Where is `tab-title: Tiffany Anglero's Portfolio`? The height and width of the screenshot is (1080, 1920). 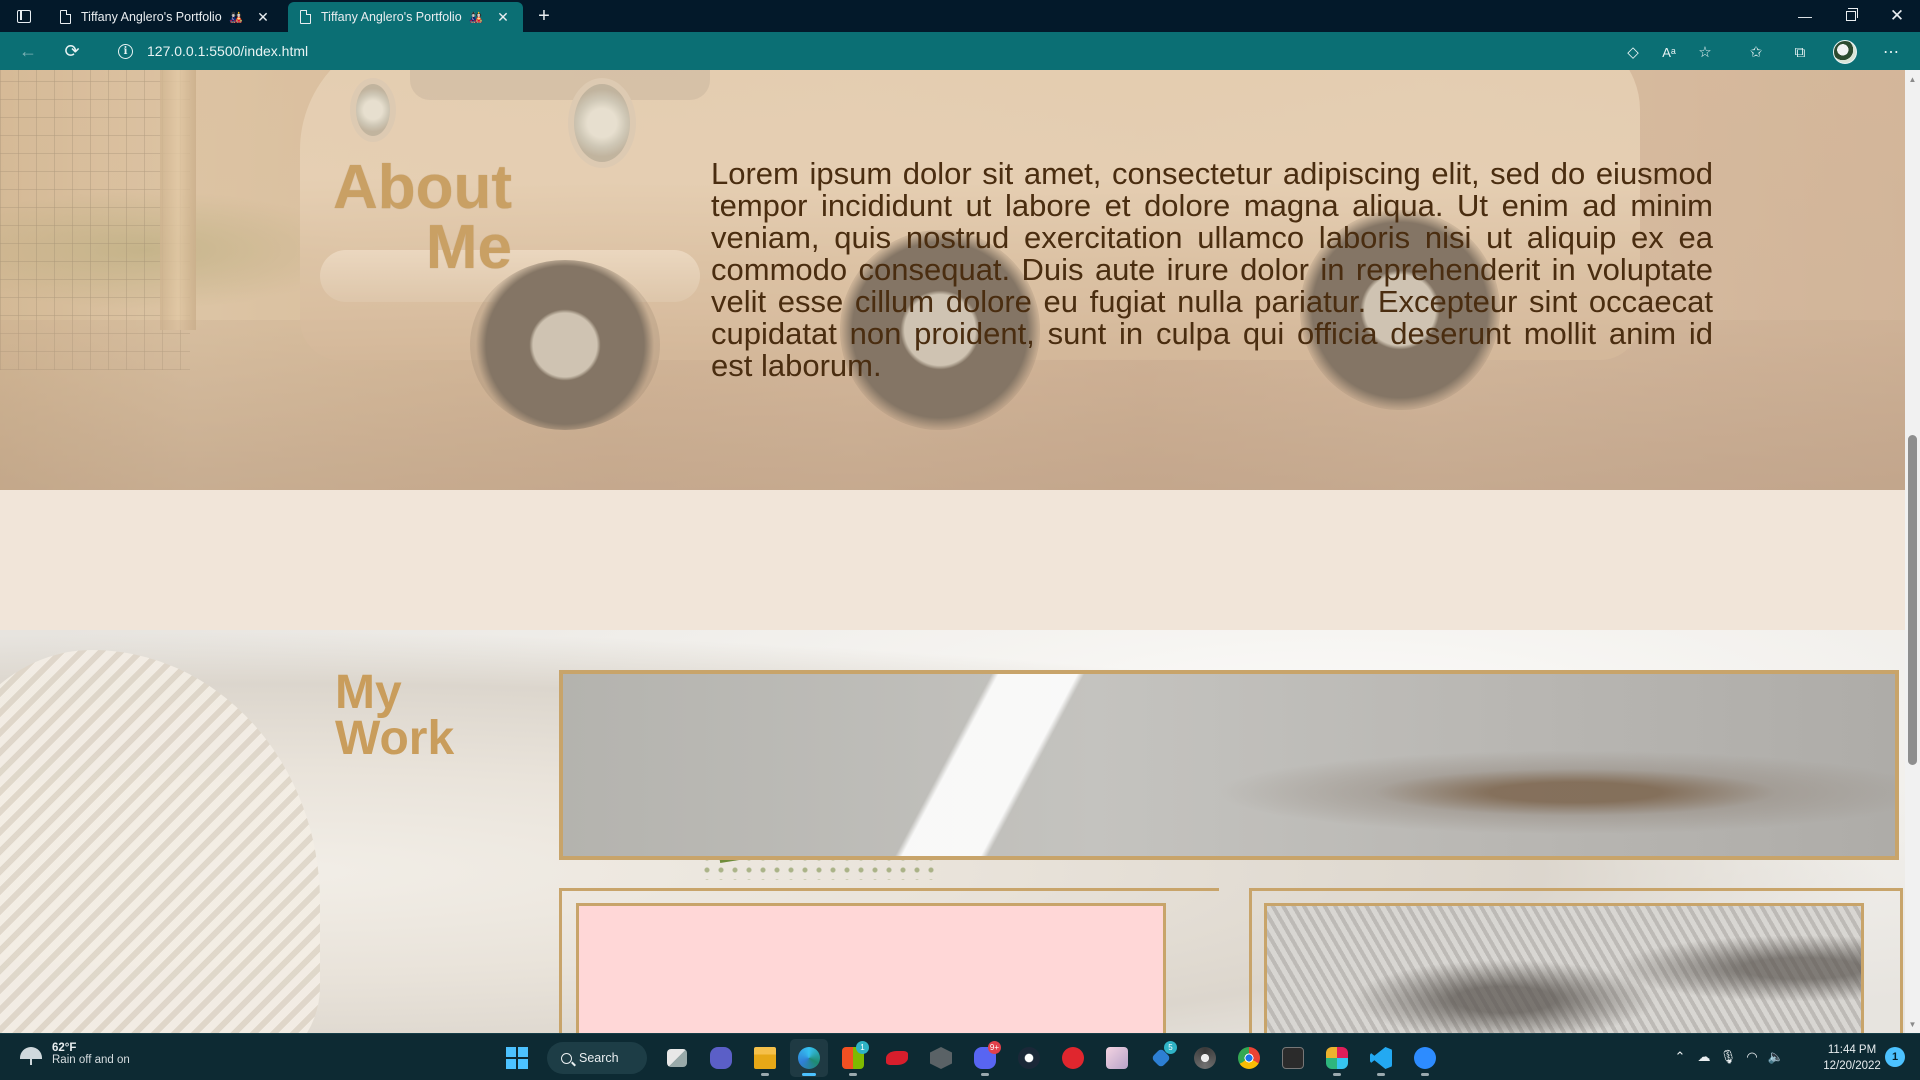 tab-title: Tiffany Anglero's Portfolio is located at coordinates (391, 17).